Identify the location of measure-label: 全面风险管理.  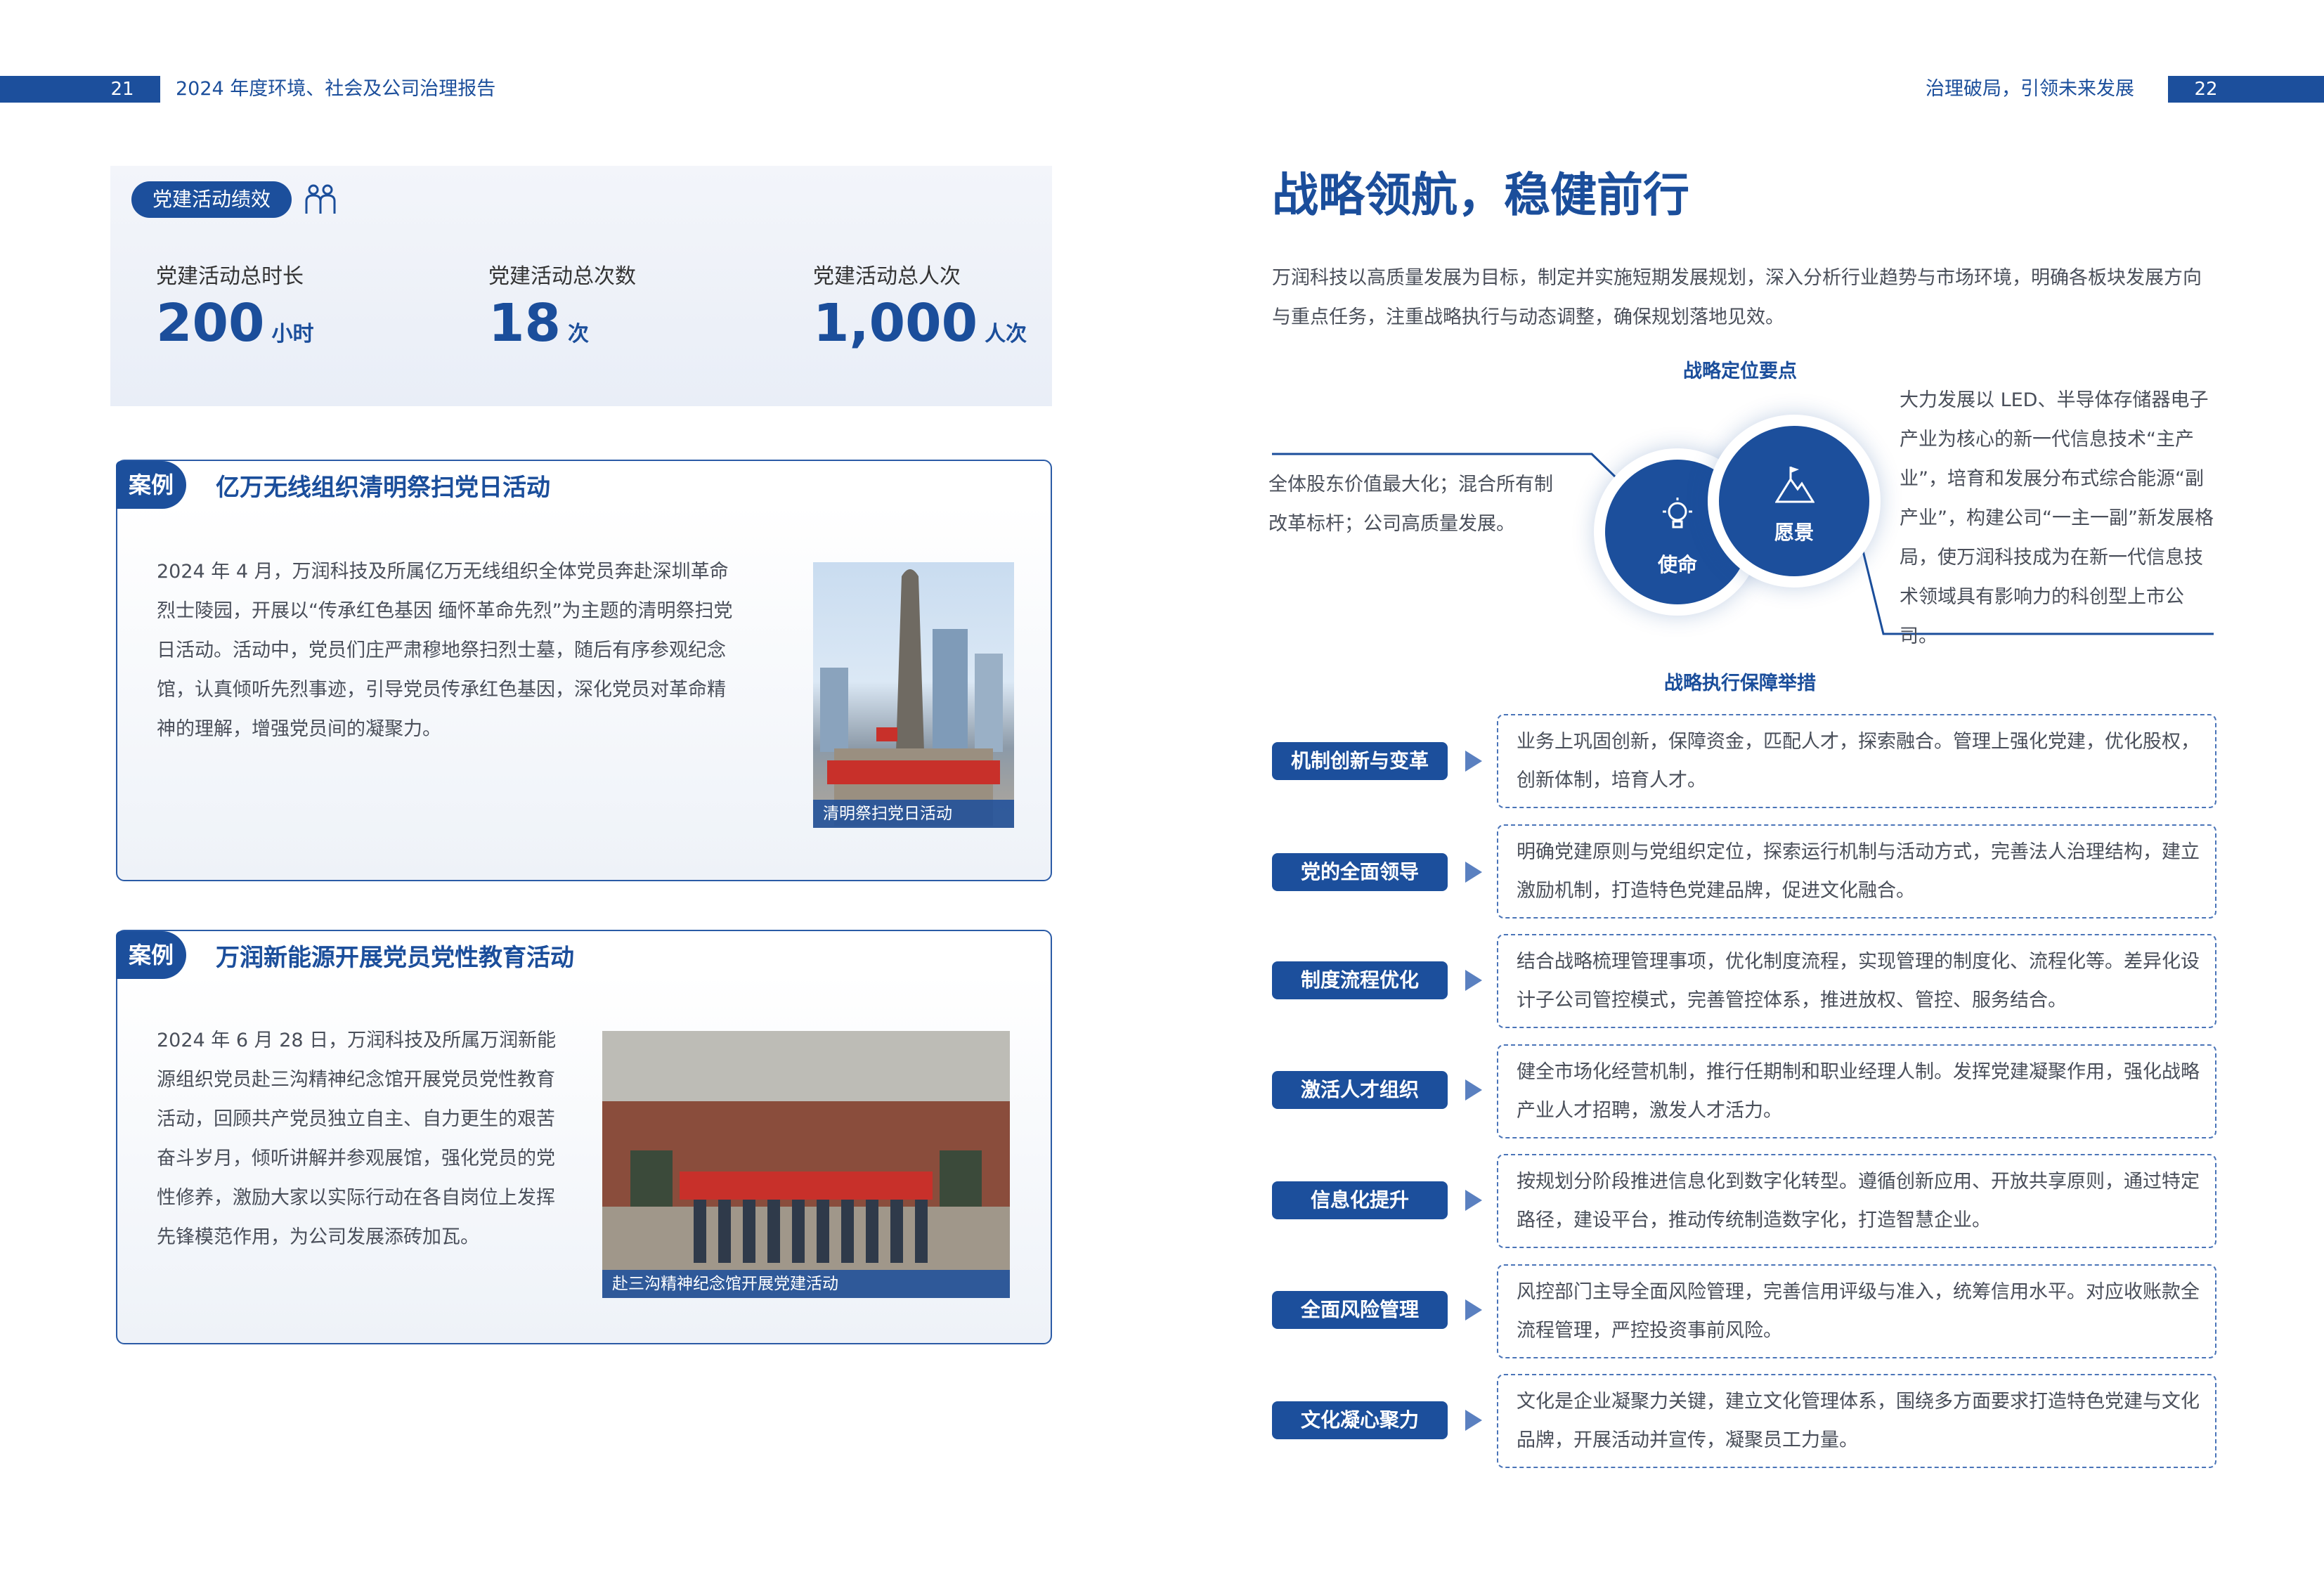
(1360, 1310).